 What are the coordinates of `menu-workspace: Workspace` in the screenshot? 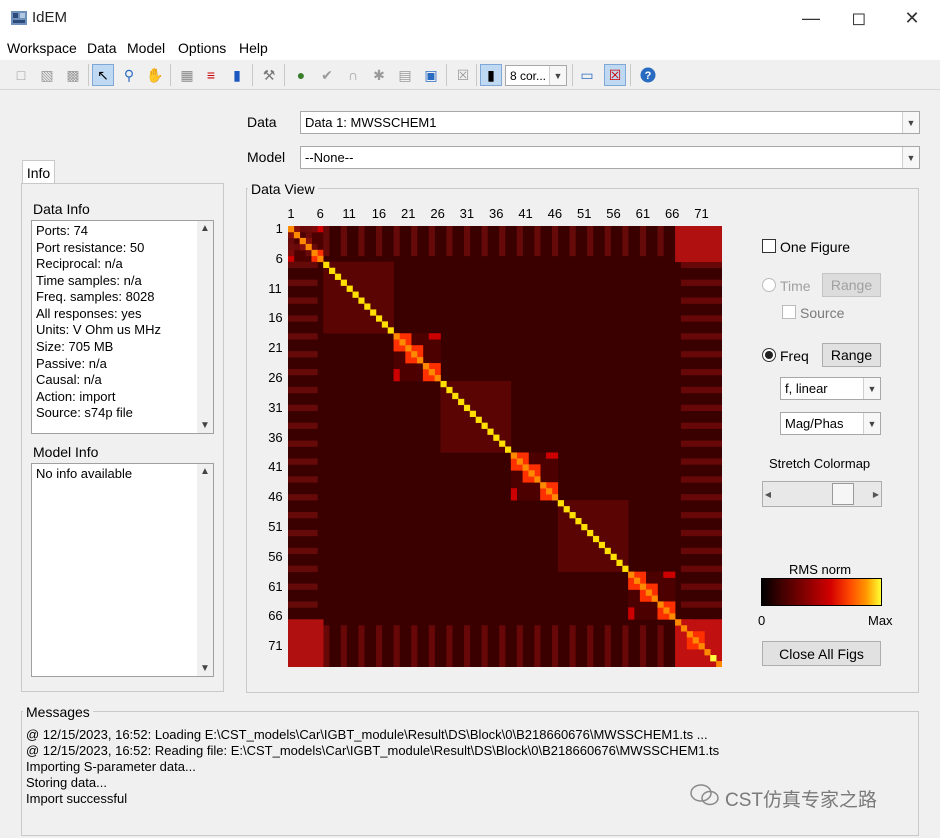 It's located at (42, 48).